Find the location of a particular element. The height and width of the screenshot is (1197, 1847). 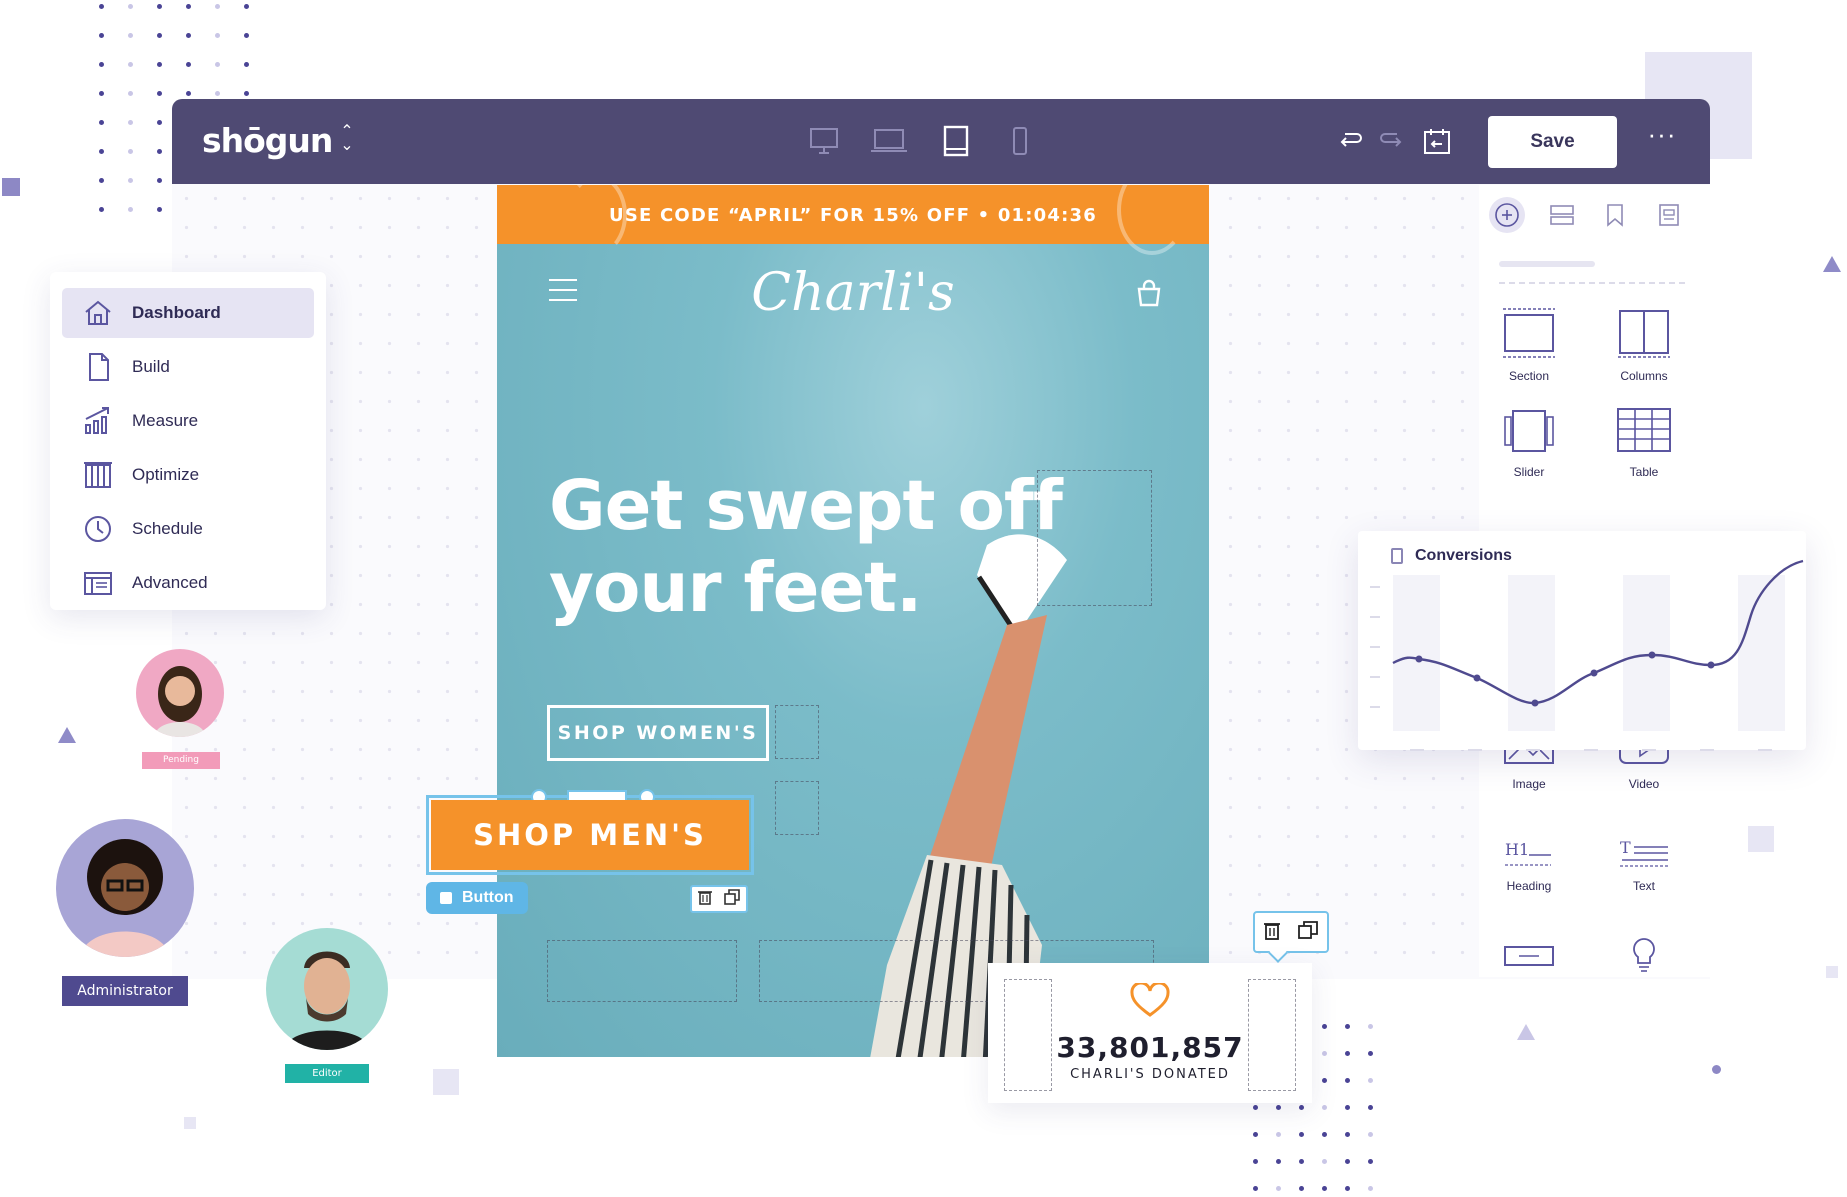

component-table: Table is located at coordinates (1644, 442).